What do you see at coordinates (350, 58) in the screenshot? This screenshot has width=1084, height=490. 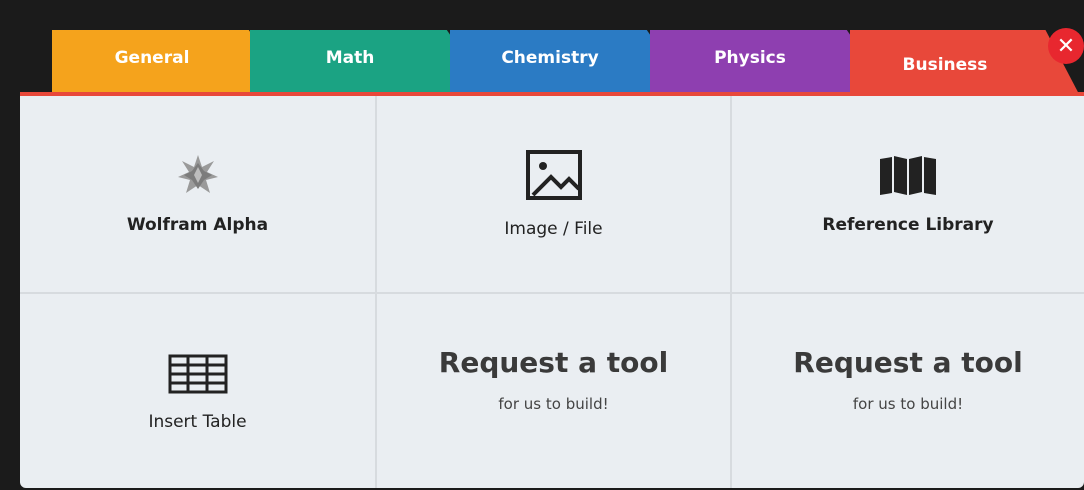 I see `tab-math-label: Math` at bounding box center [350, 58].